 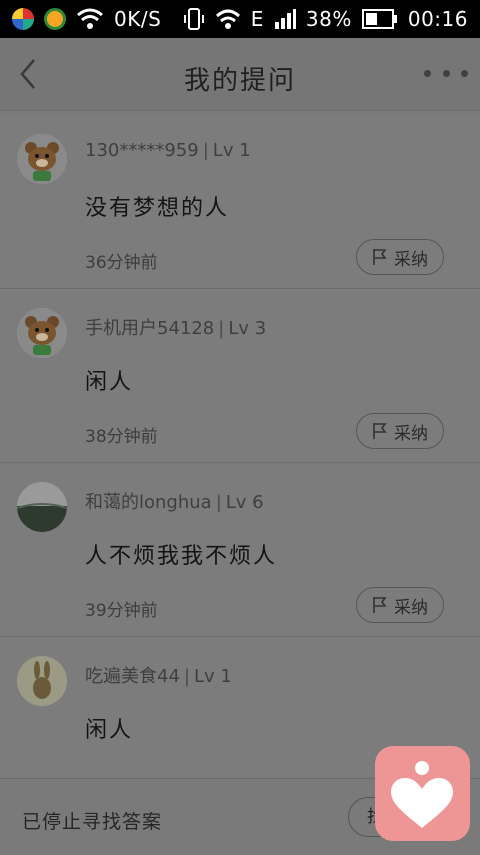 I want to click on page-title: 我的提问, so click(x=239, y=81).